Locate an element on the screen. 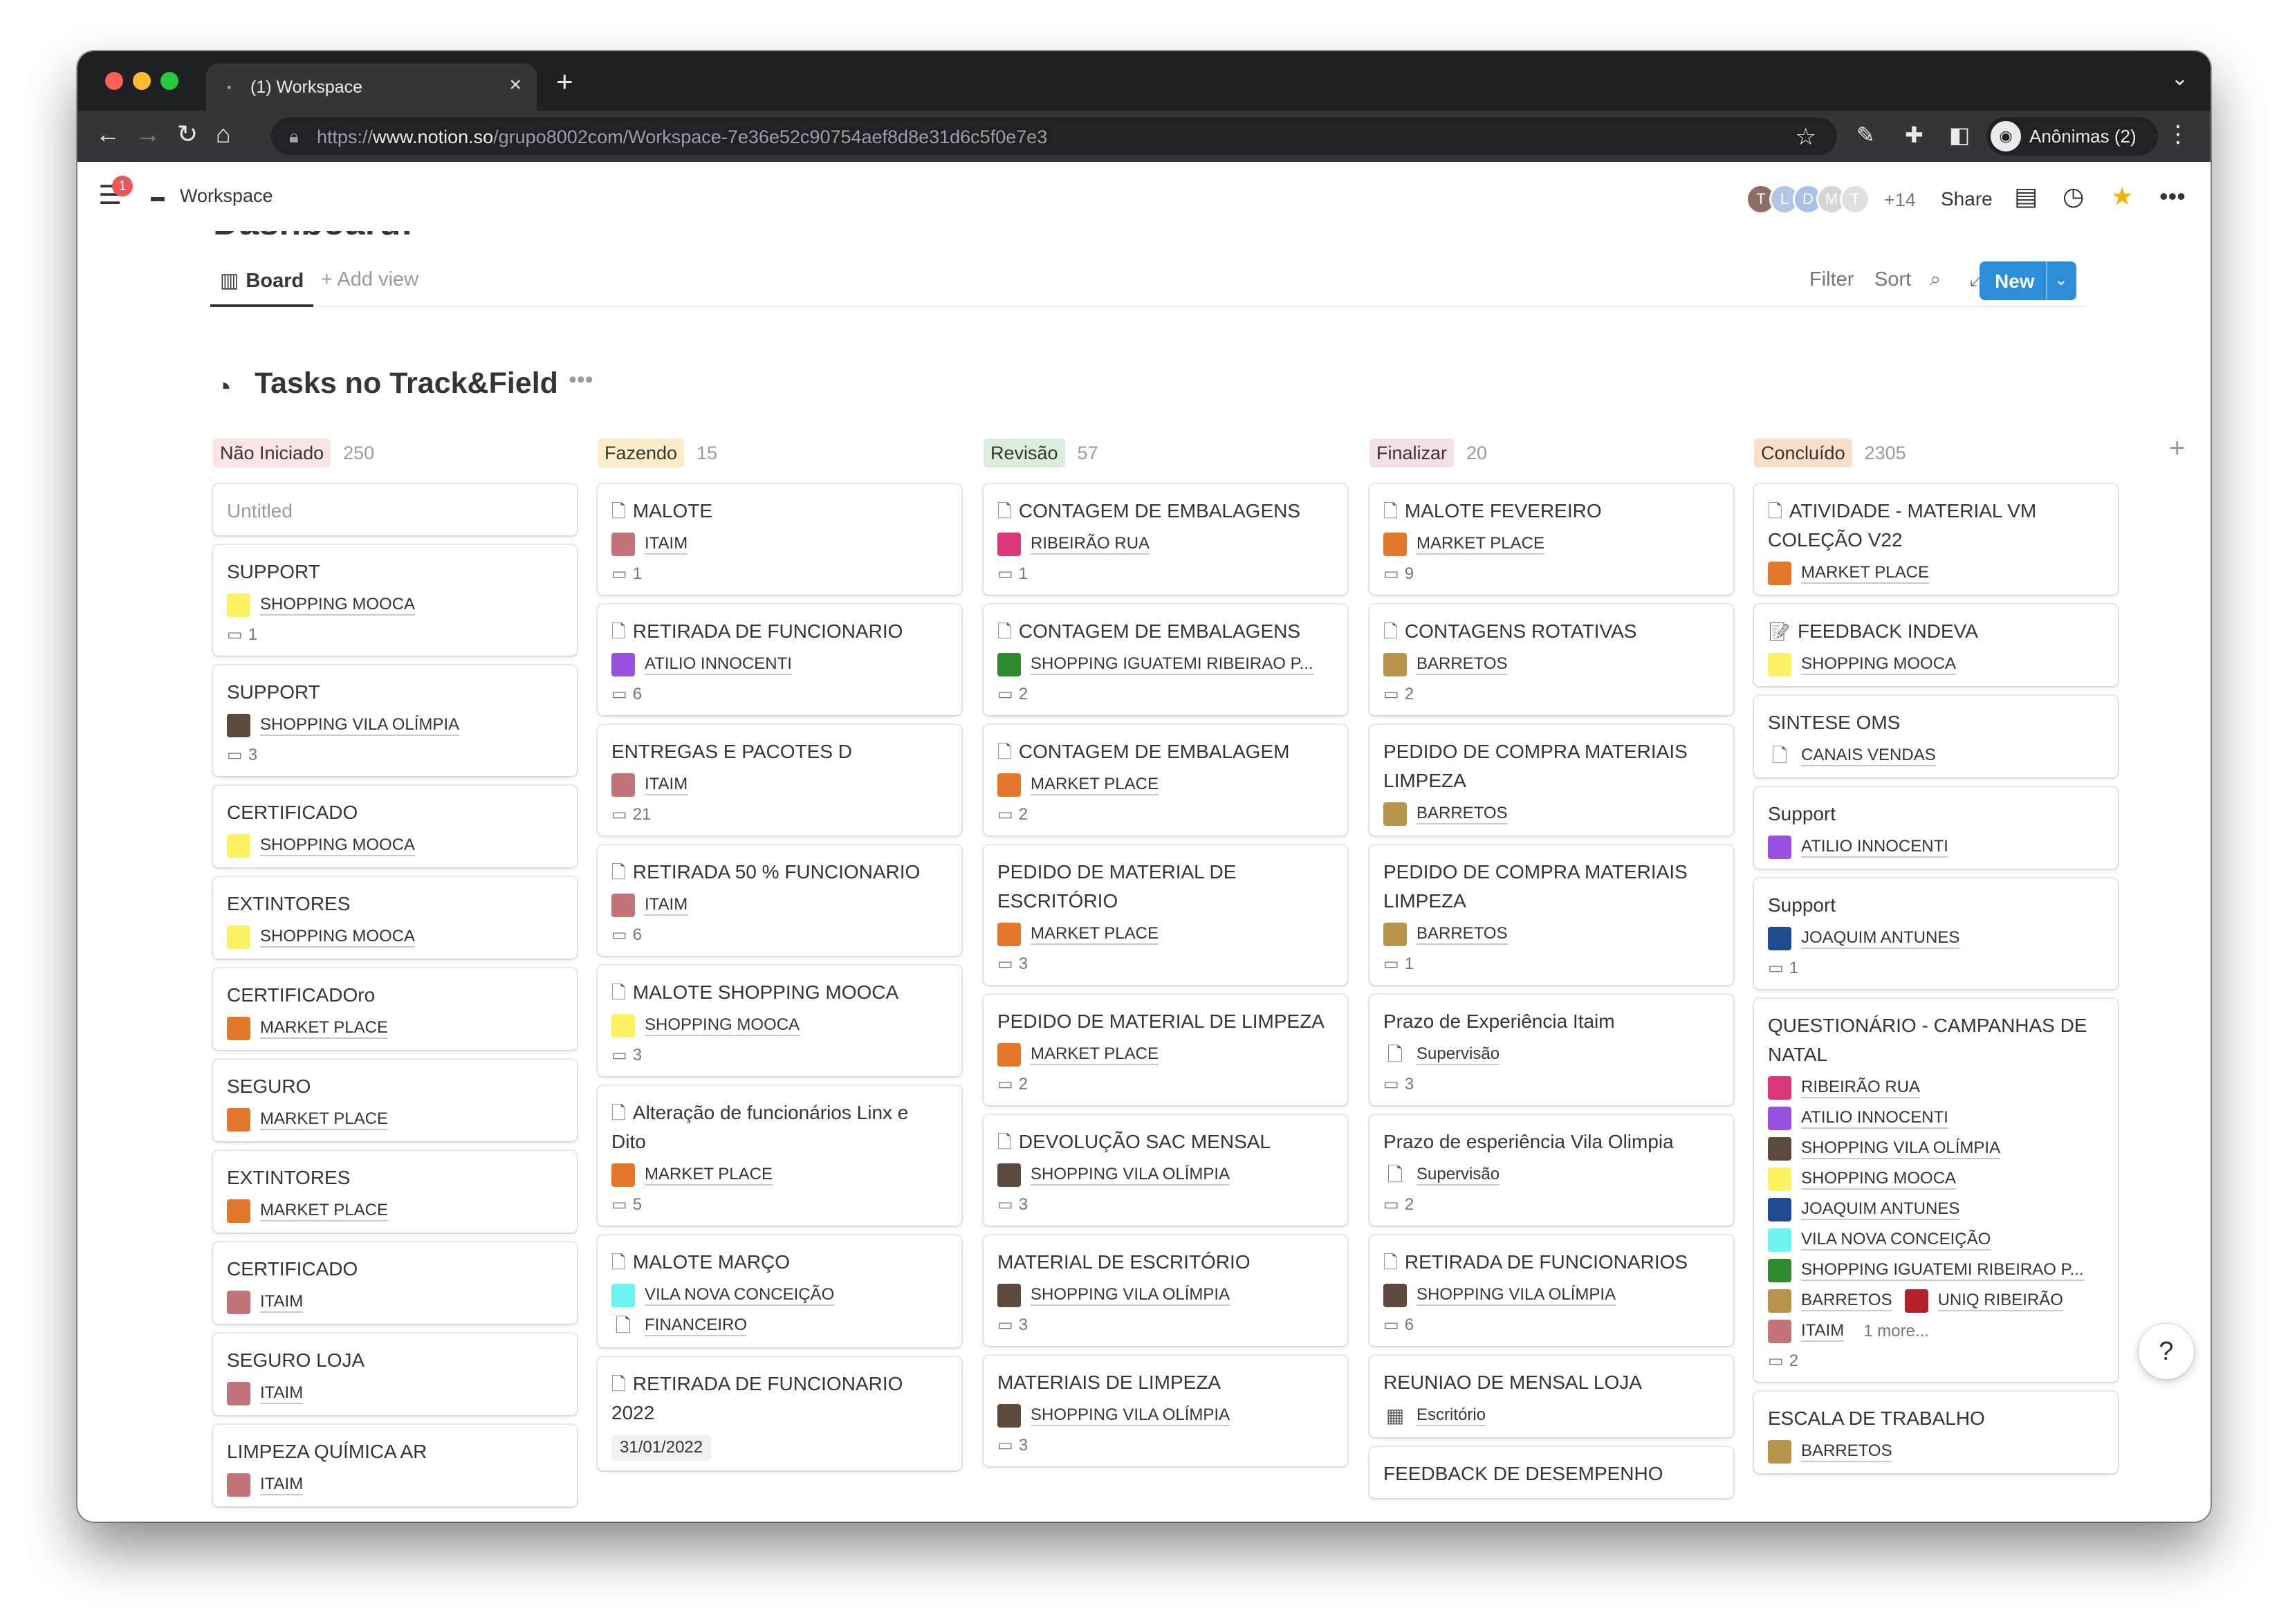  forward-arrow-icon: → is located at coordinates (148, 134).